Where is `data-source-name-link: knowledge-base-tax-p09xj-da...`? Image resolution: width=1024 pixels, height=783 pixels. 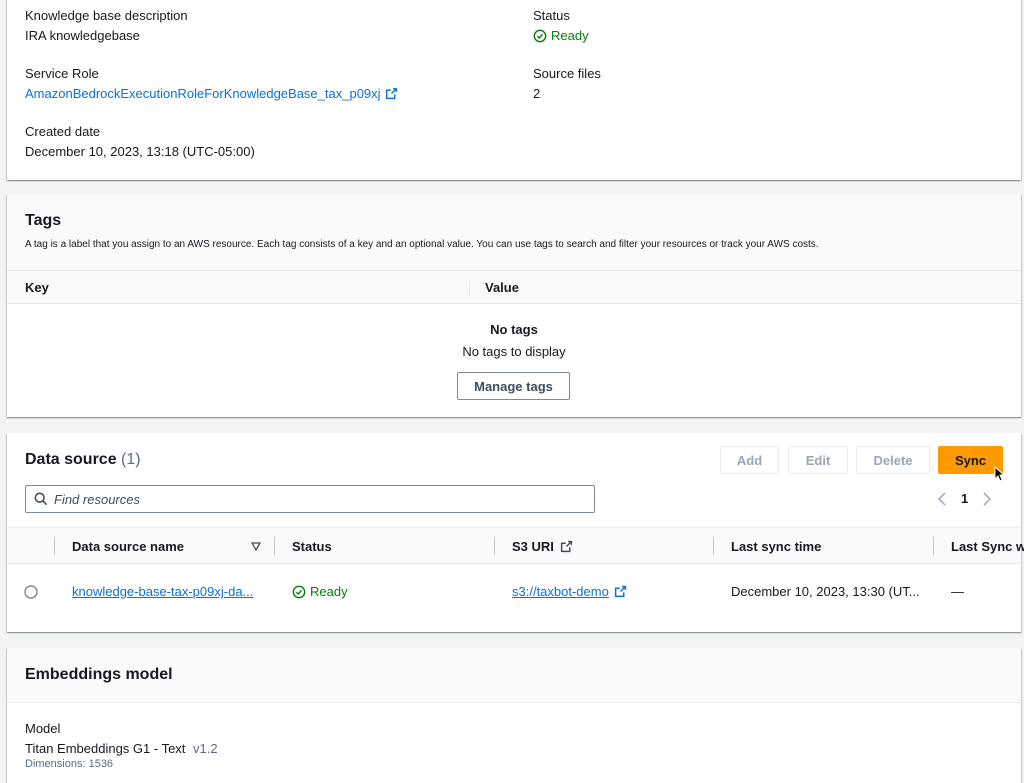
data-source-name-link: knowledge-base-tax-p09xj-da... is located at coordinates (162, 591).